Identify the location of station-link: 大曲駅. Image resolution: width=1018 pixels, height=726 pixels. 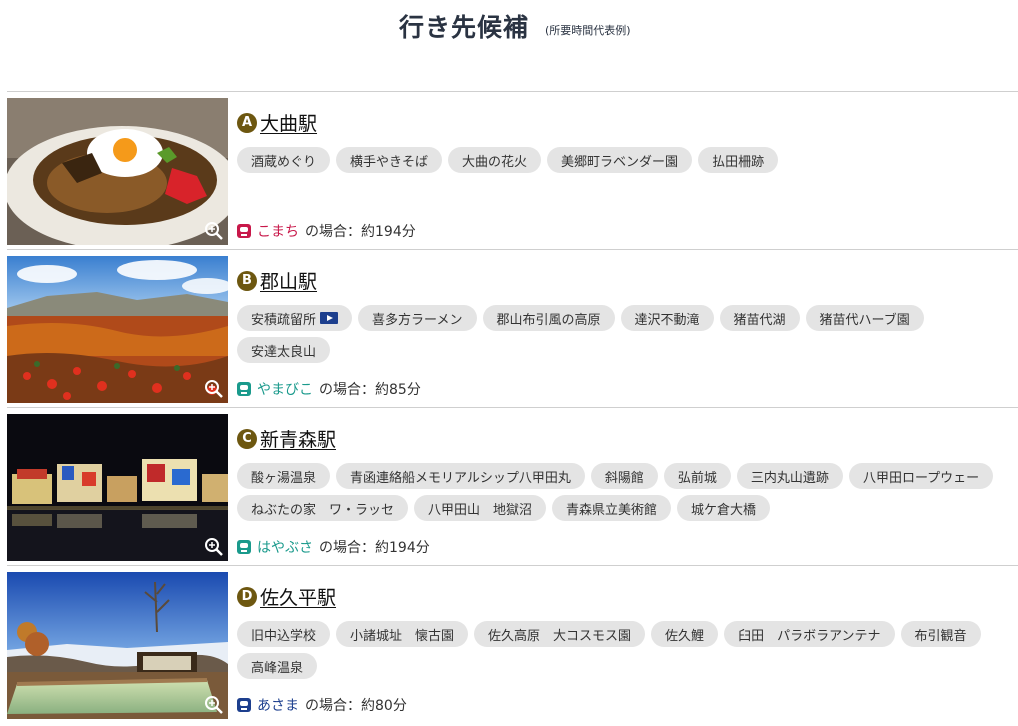
(288, 122).